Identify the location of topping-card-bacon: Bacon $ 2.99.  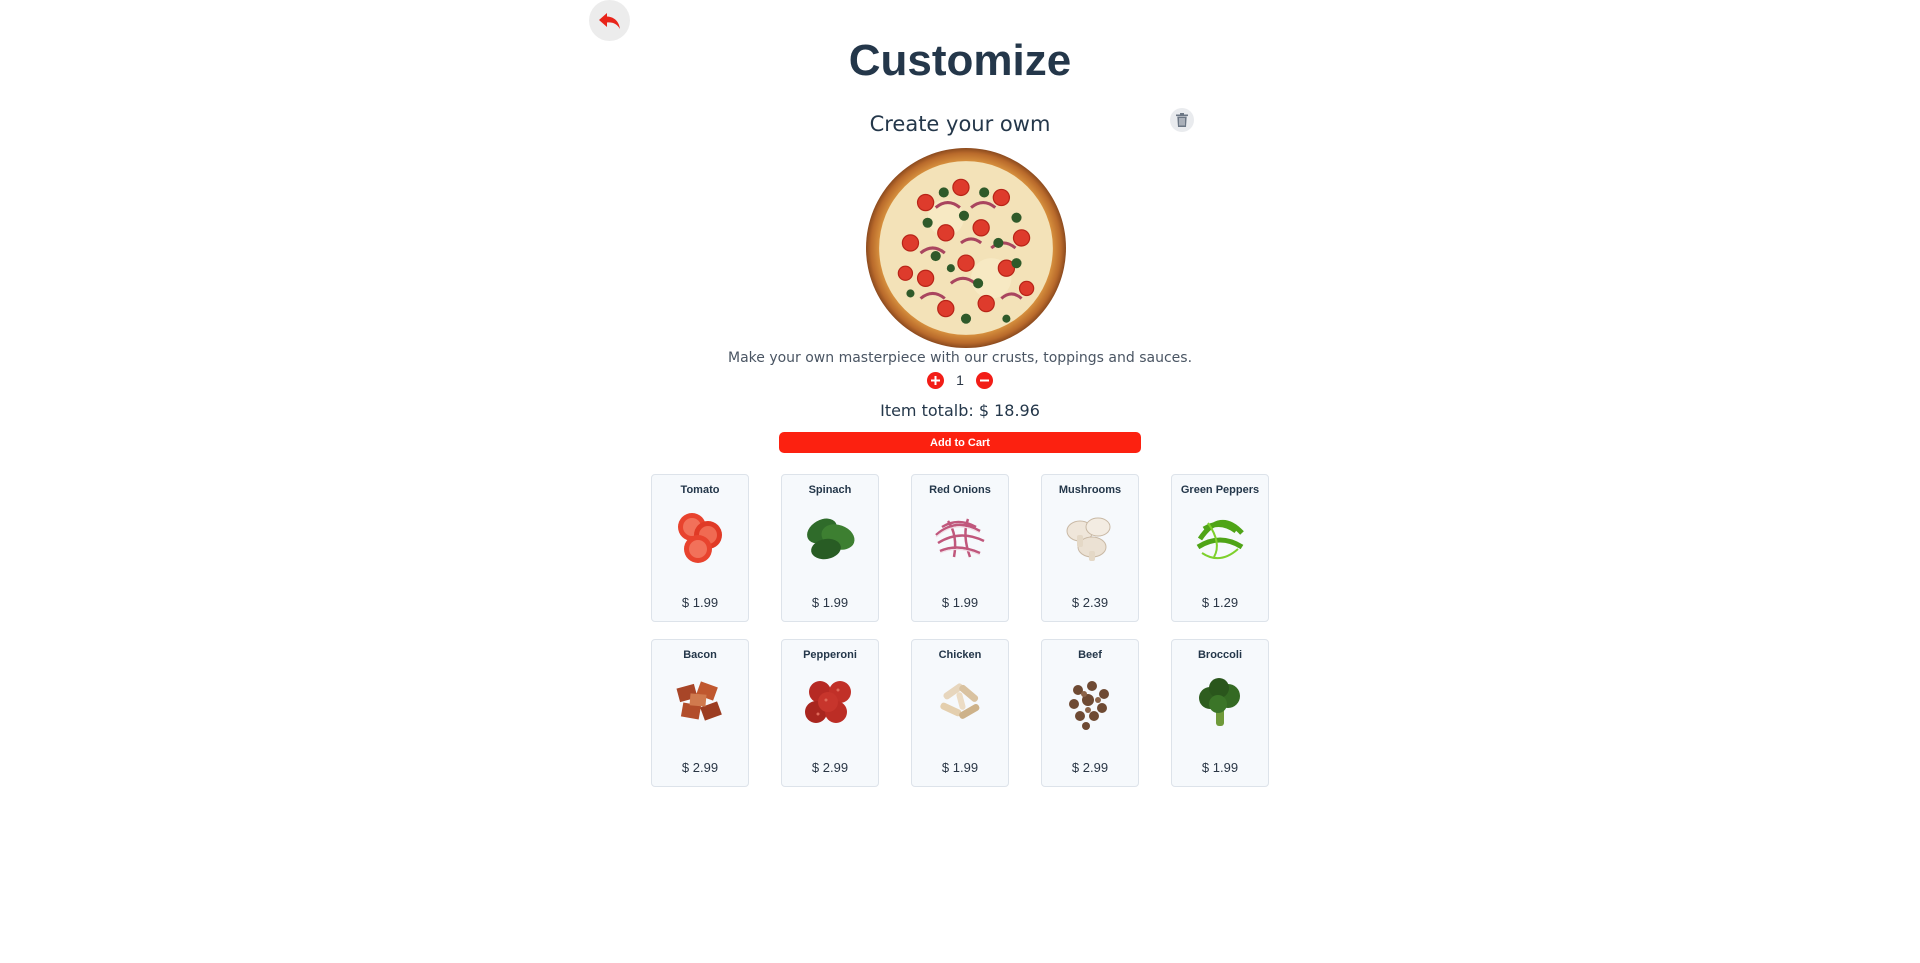
(700, 713).